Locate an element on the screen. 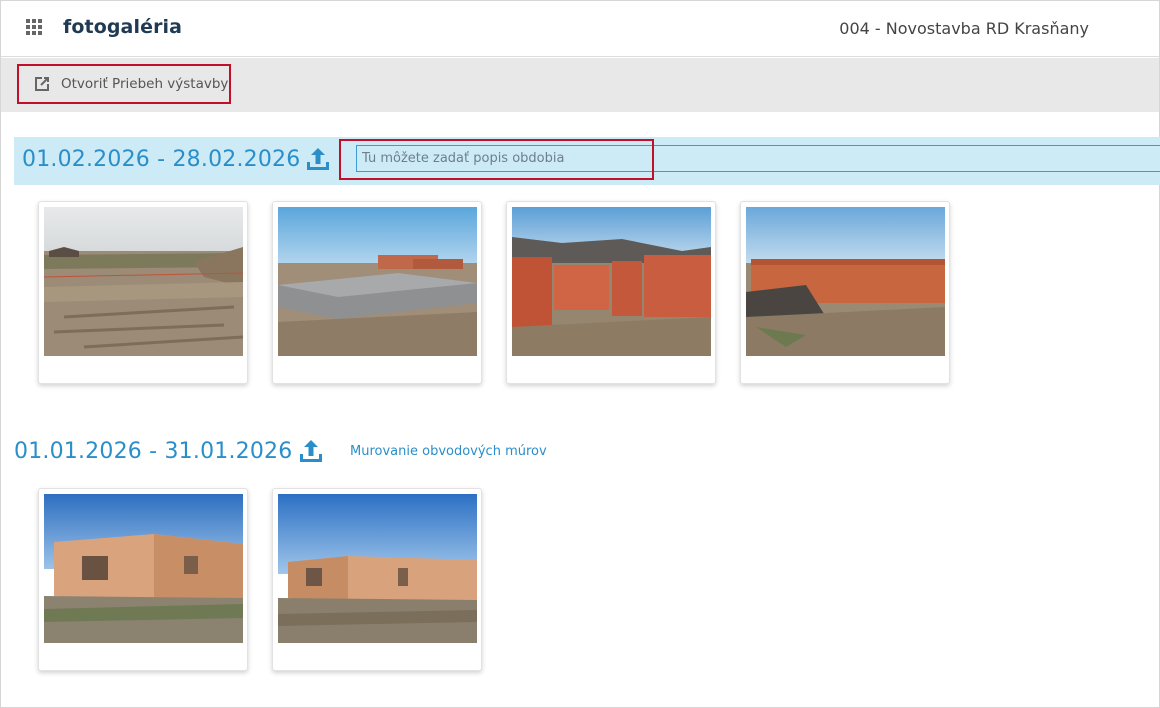  period-description-link: Murovanie obvodových múrov is located at coordinates (448, 451).